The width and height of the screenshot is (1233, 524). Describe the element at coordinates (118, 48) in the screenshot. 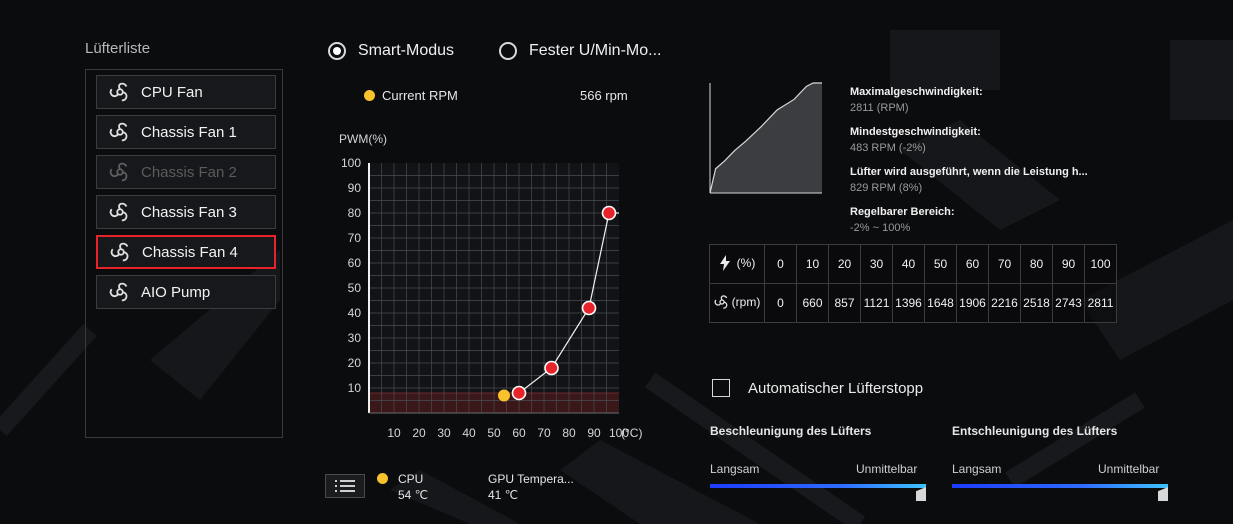

I see `fan-list-title: Lüfterliste` at that location.